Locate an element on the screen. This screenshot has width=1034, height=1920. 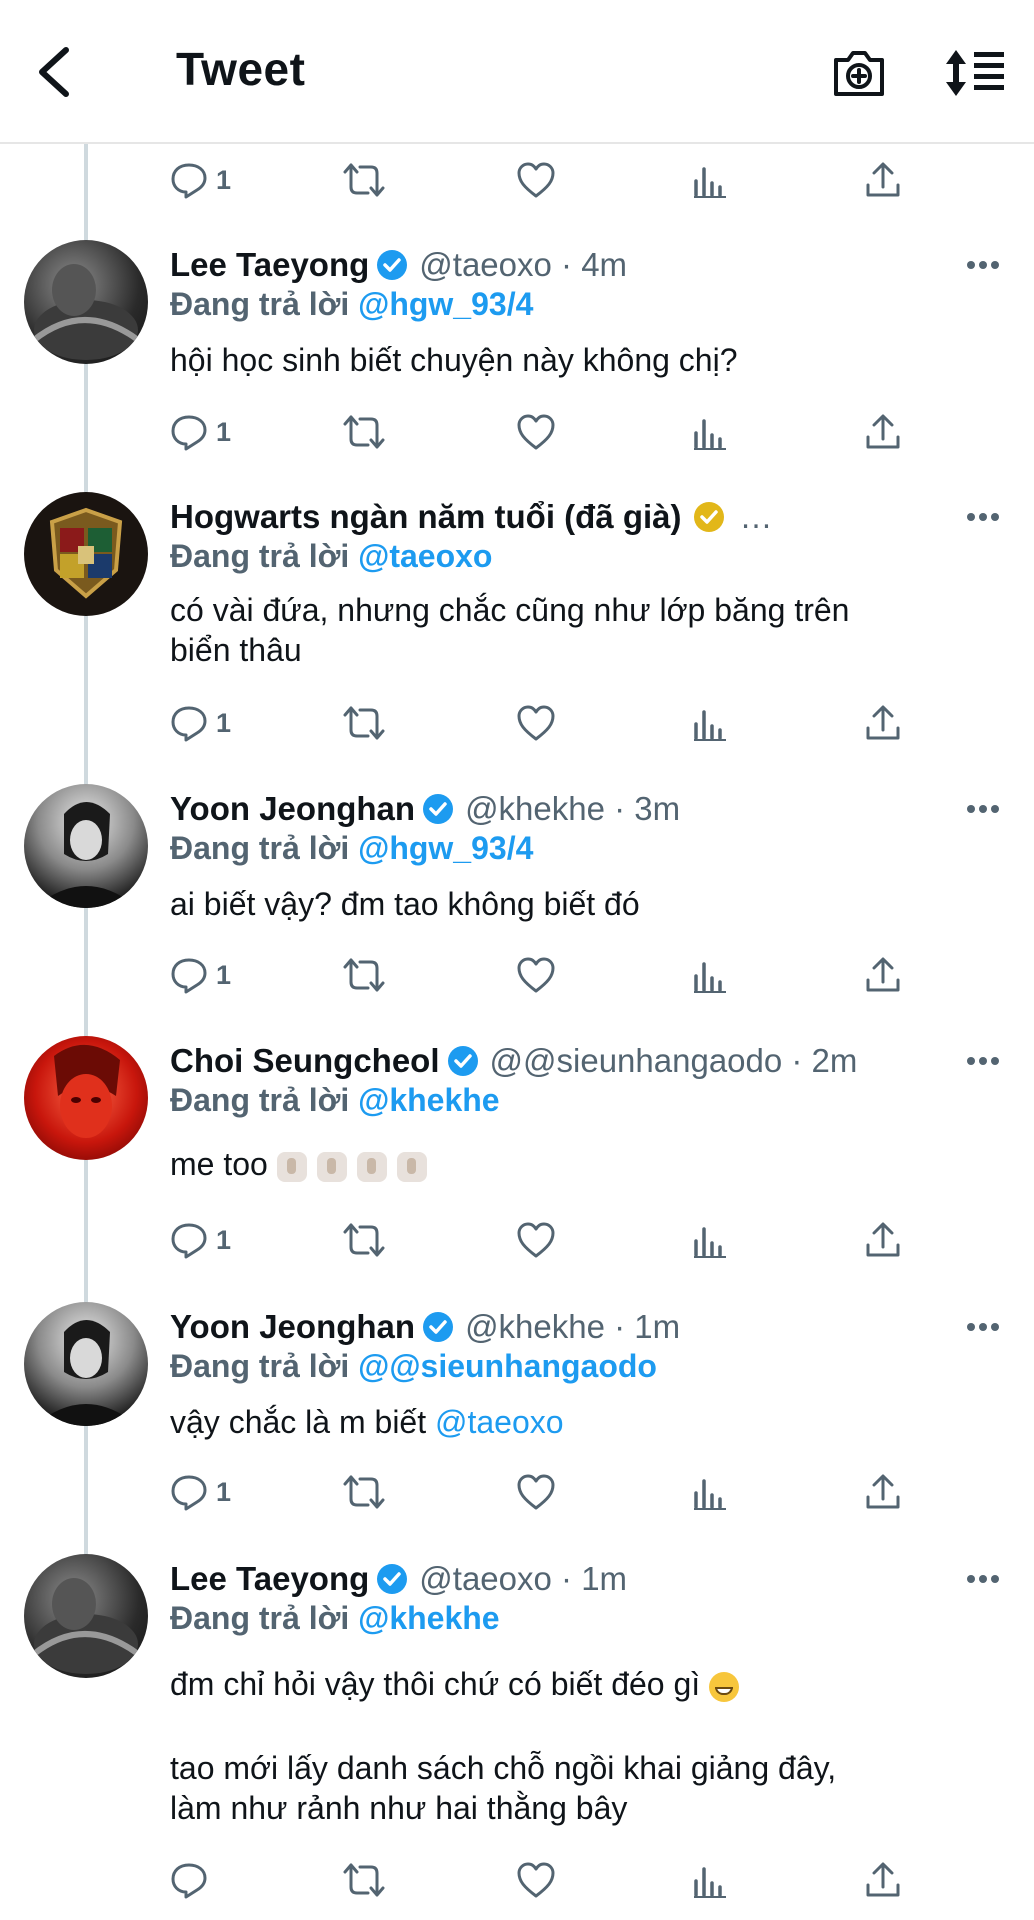
handle-time: @@sieunhangaodo · 2m is located at coordinates (673, 1060).